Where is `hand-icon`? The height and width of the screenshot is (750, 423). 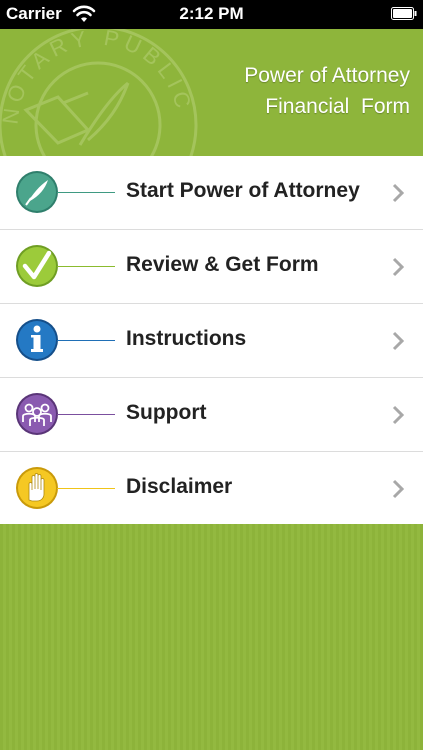 hand-icon is located at coordinates (37, 488).